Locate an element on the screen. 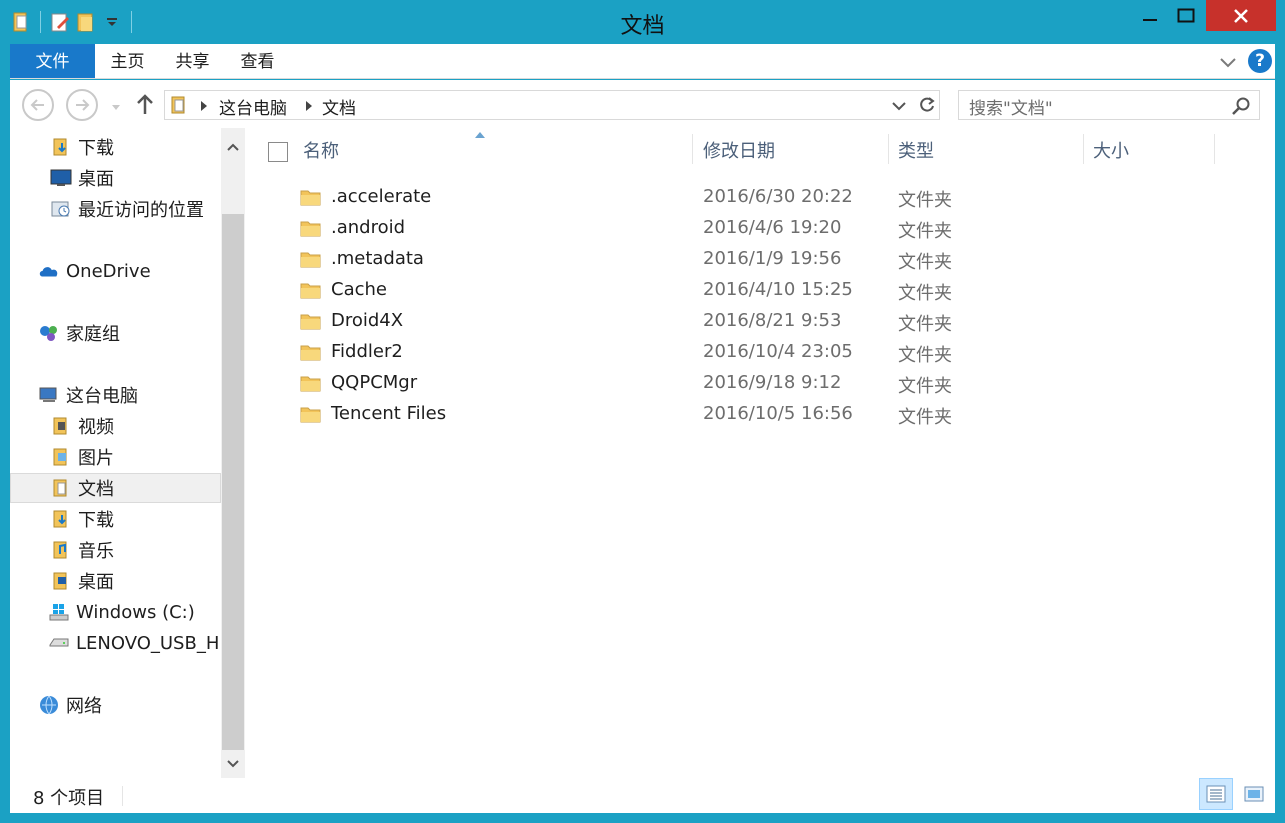 The height and width of the screenshot is (823, 1285). nav-item-label: 网络 is located at coordinates (84, 706).